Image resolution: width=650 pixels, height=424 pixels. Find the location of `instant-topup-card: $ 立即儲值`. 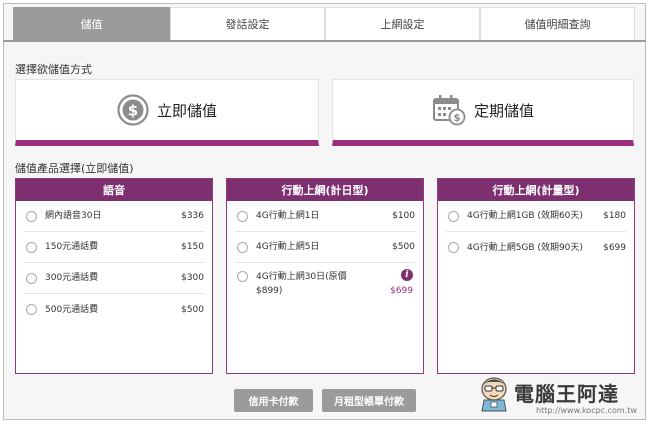

instant-topup-card: $ 立即儲值 is located at coordinates (167, 112).